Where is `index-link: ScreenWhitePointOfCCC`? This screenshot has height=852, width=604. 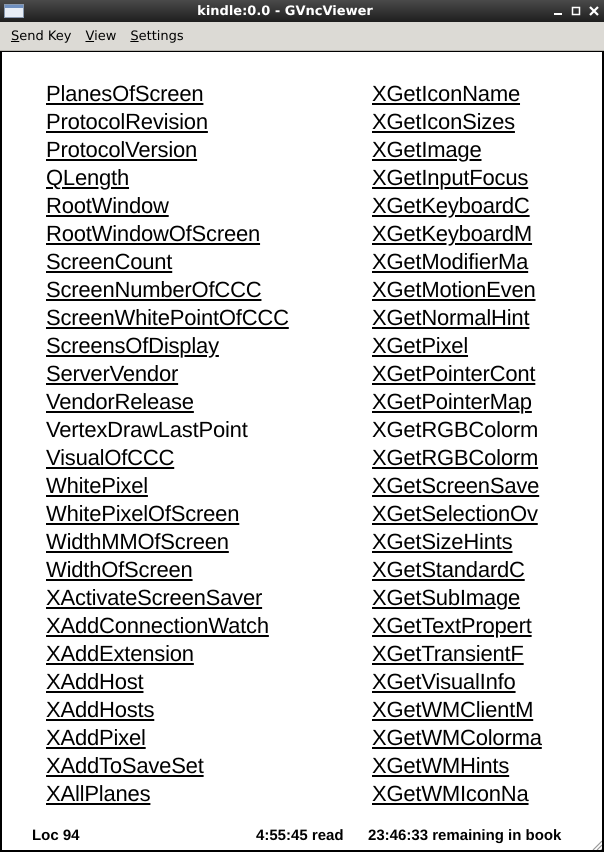
index-link: ScreenWhitePointOfCCC is located at coordinates (167, 318).